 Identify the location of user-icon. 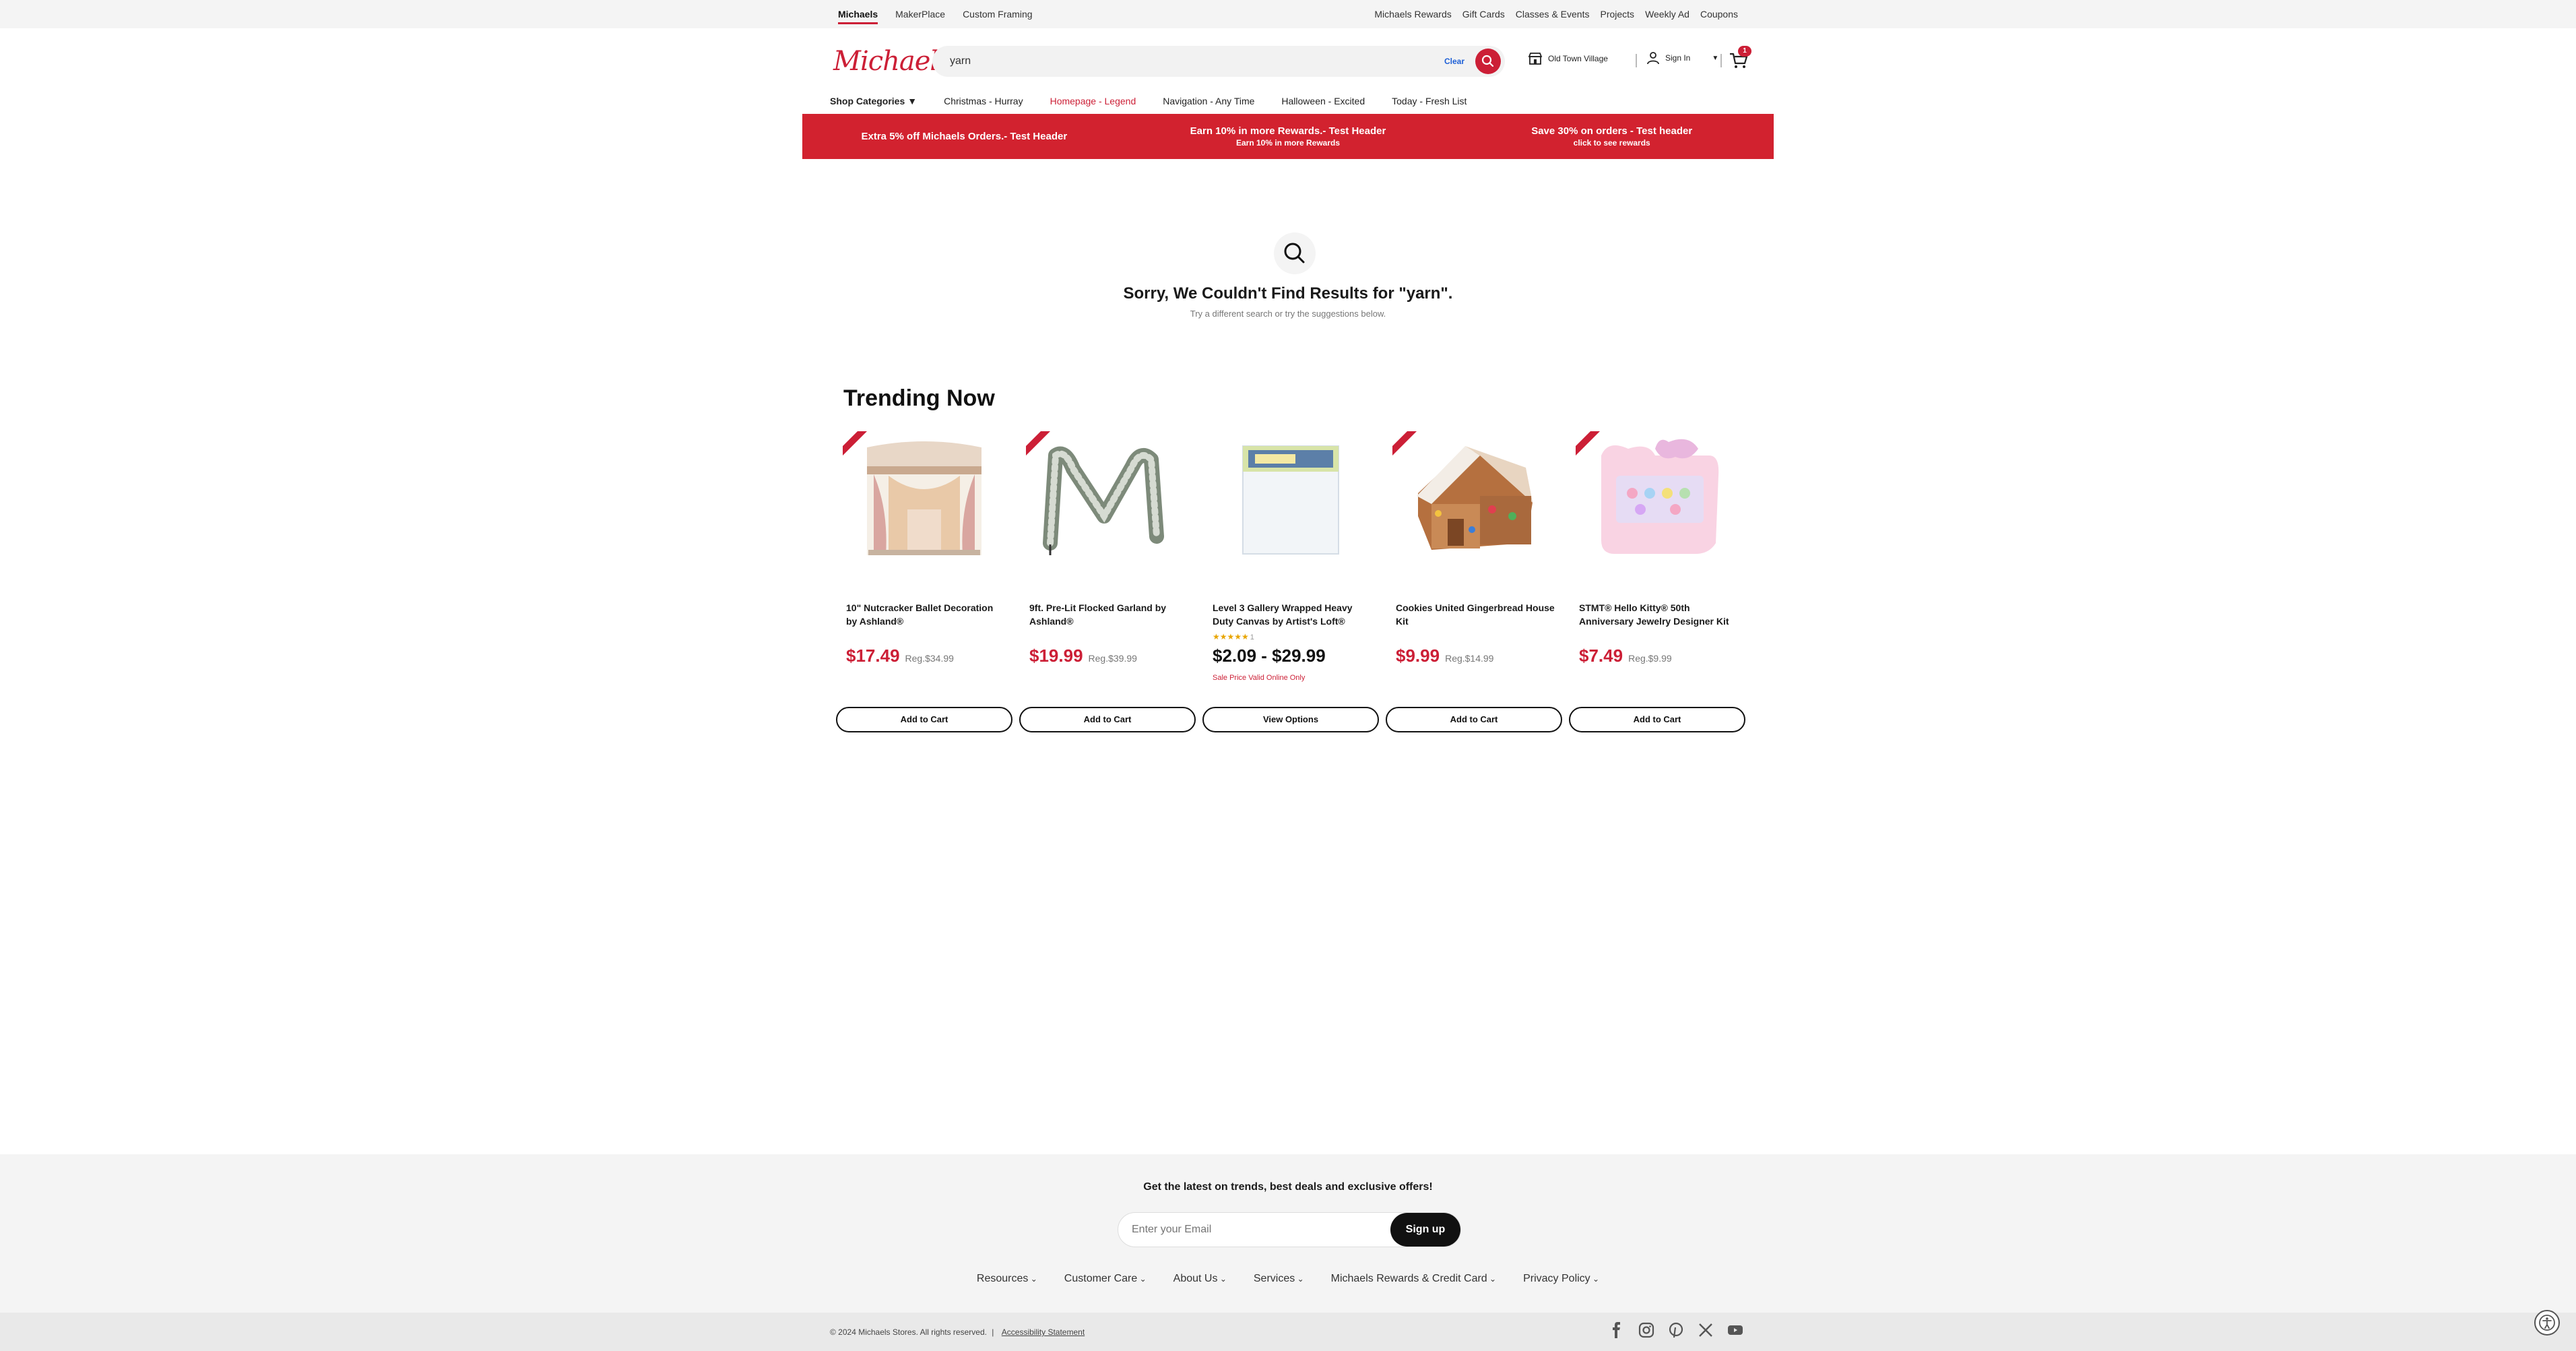
(1653, 58).